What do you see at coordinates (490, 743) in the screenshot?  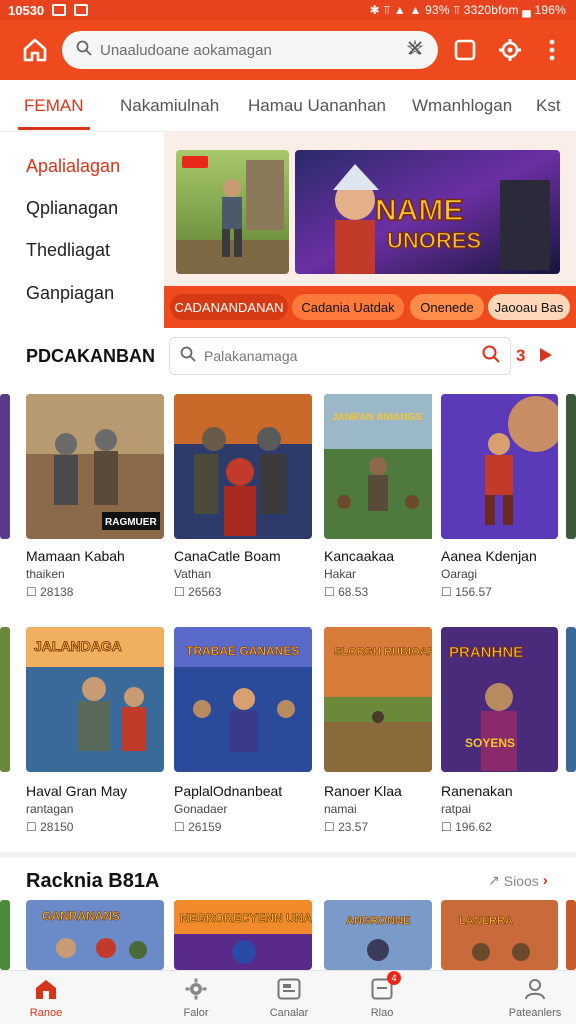 I see `card-banner-text-2: SOYENS` at bounding box center [490, 743].